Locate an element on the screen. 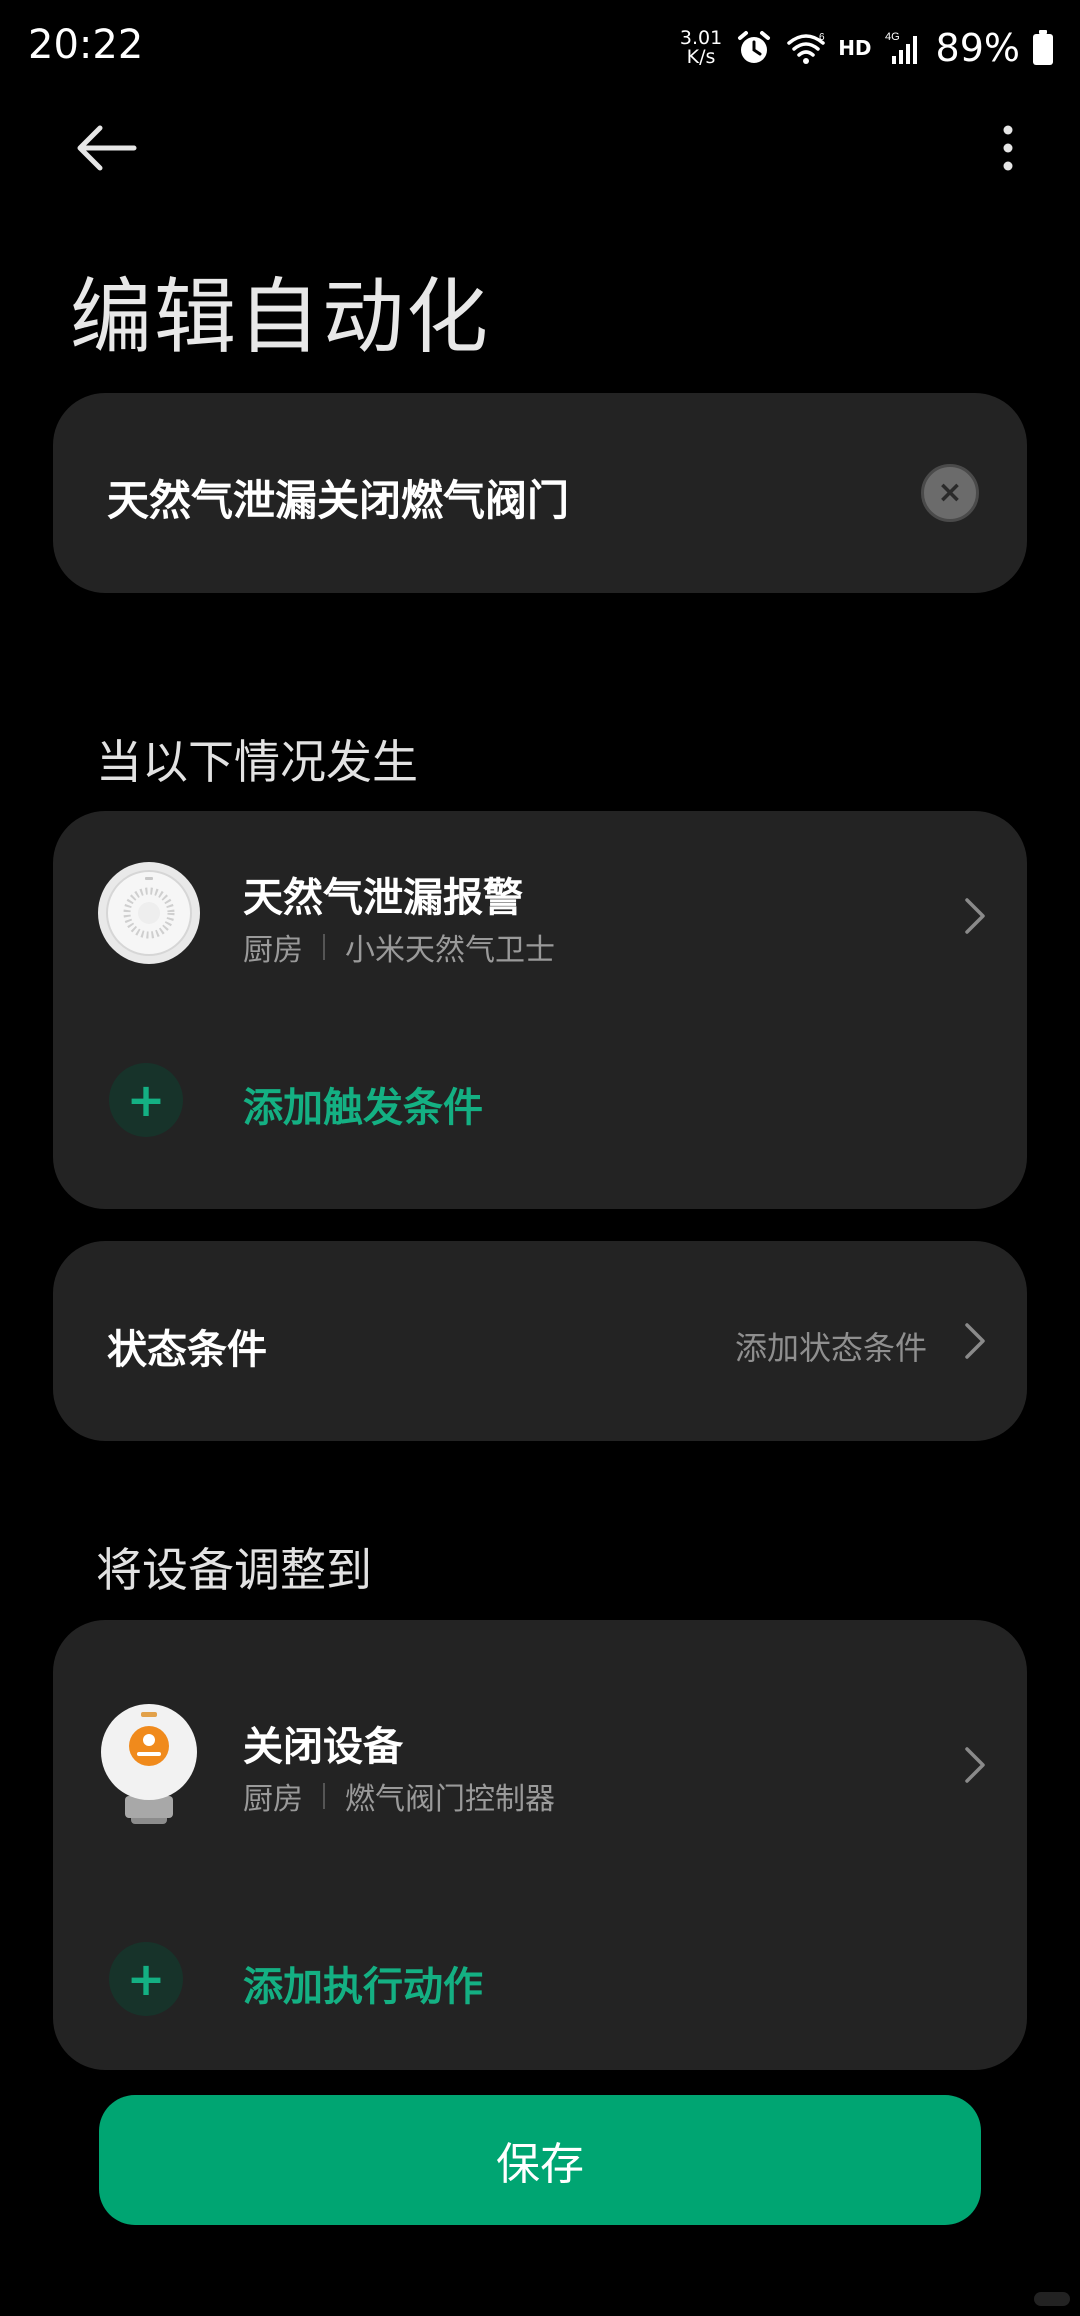 This screenshot has width=1080, height=2316. add-trigger-plus-icon: + is located at coordinates (146, 1100).